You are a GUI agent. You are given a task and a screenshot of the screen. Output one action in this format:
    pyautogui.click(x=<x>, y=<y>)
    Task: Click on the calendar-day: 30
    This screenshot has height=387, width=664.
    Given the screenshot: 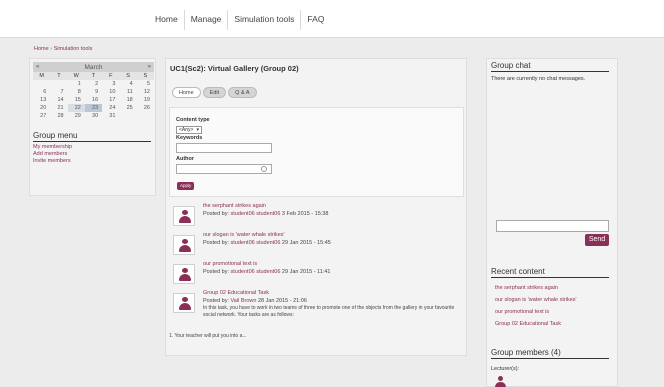 What is the action you would take?
    pyautogui.click(x=93, y=116)
    